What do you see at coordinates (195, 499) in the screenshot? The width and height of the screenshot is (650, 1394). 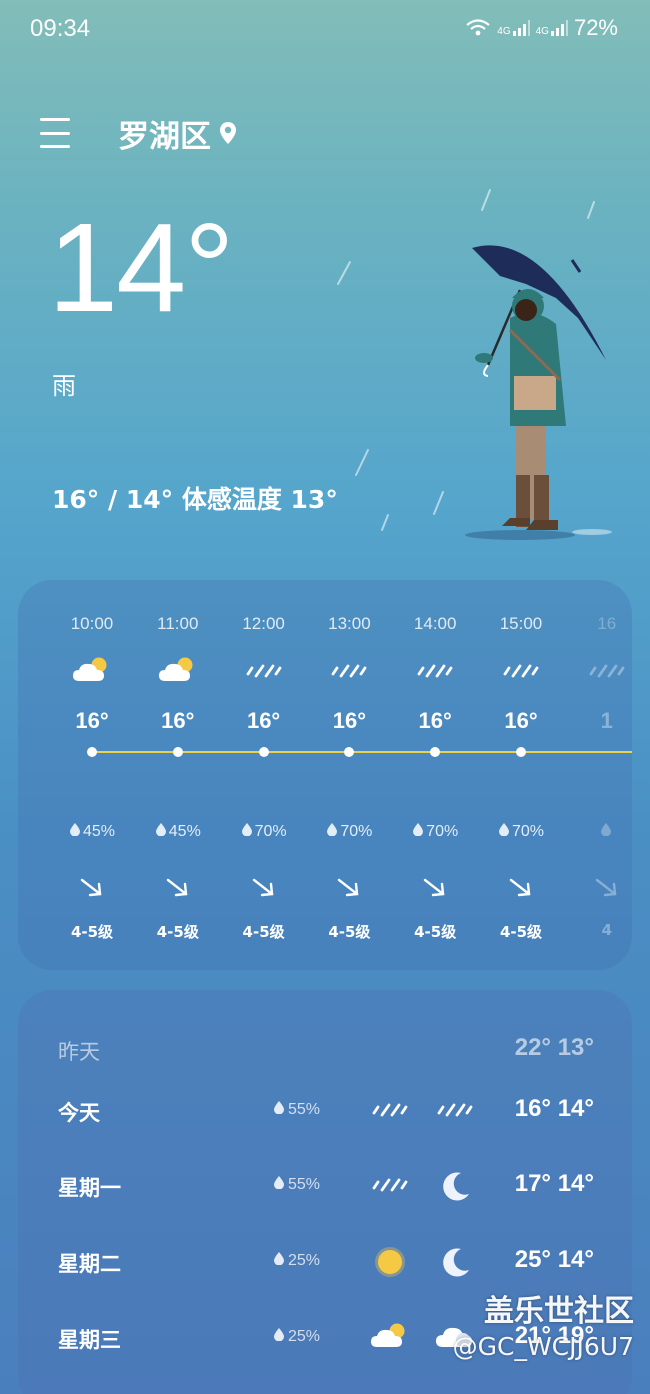 I see `temperature-range: 16° / 14° 体感温度 13°` at bounding box center [195, 499].